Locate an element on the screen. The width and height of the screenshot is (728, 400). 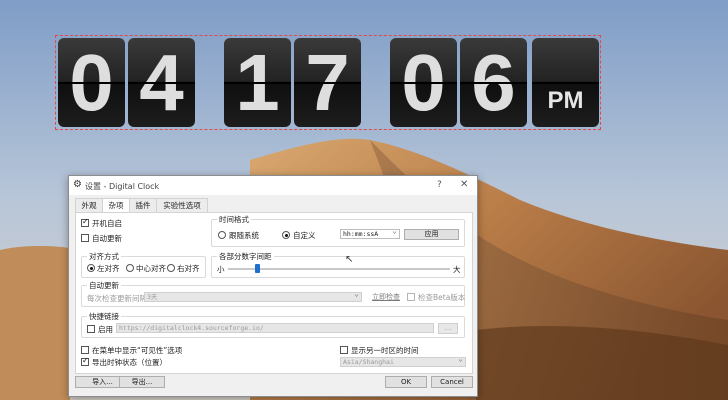
apply-format-button: 应用 is located at coordinates (431, 234).